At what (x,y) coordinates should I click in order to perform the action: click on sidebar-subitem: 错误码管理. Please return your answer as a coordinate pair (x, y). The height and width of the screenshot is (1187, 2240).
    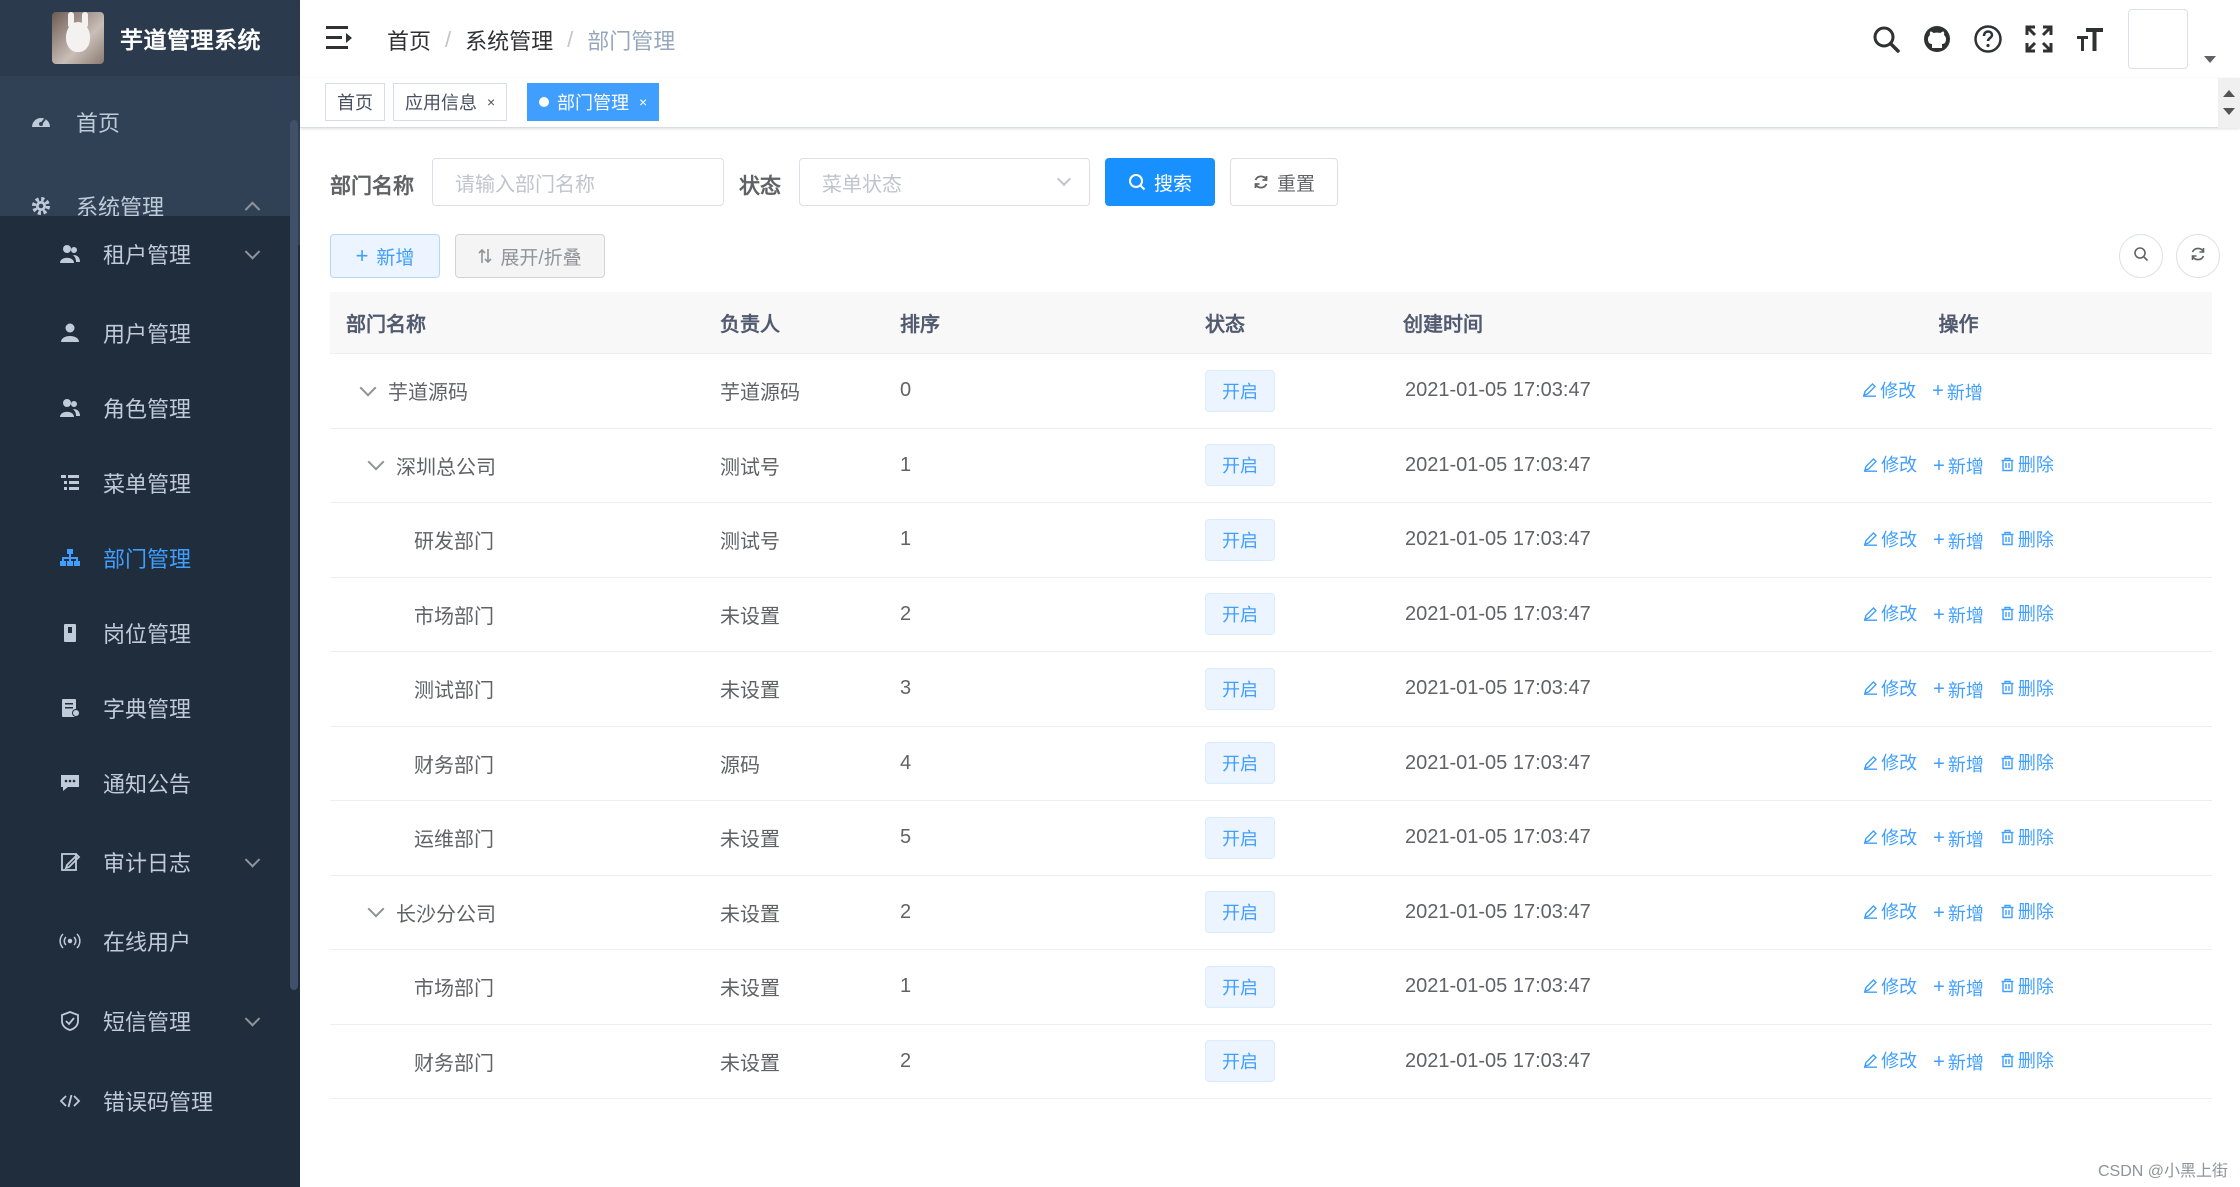
    Looking at the image, I should click on (145, 1100).